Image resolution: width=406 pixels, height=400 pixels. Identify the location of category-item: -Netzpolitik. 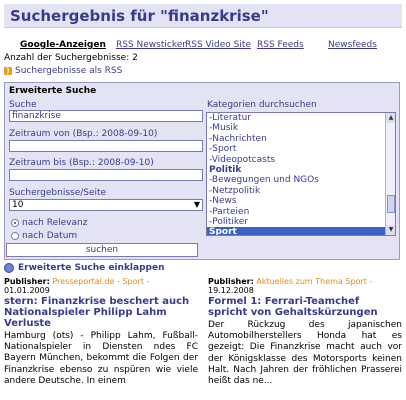
(301, 191).